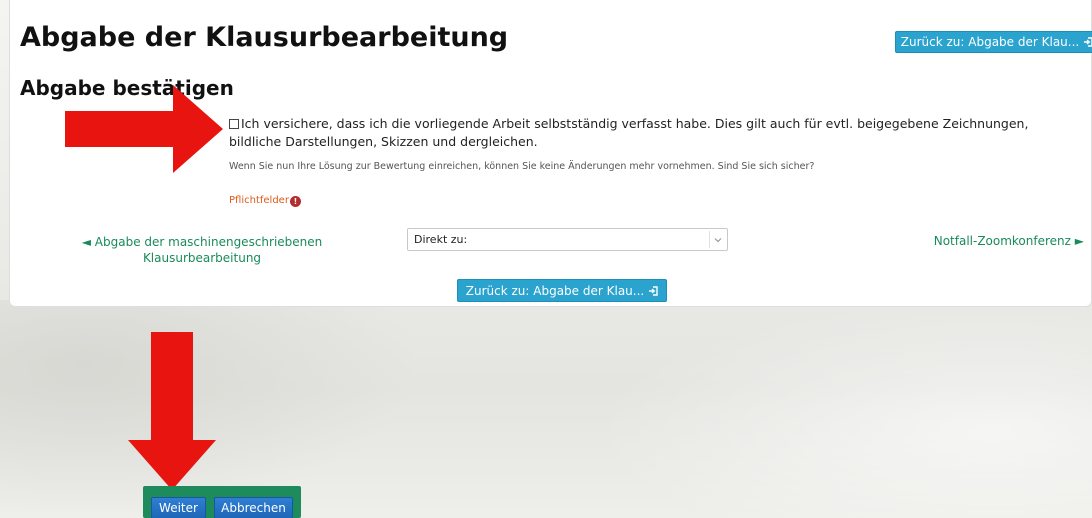  Describe the element at coordinates (144, 129) in the screenshot. I see `red-arrow-right-icon` at that location.